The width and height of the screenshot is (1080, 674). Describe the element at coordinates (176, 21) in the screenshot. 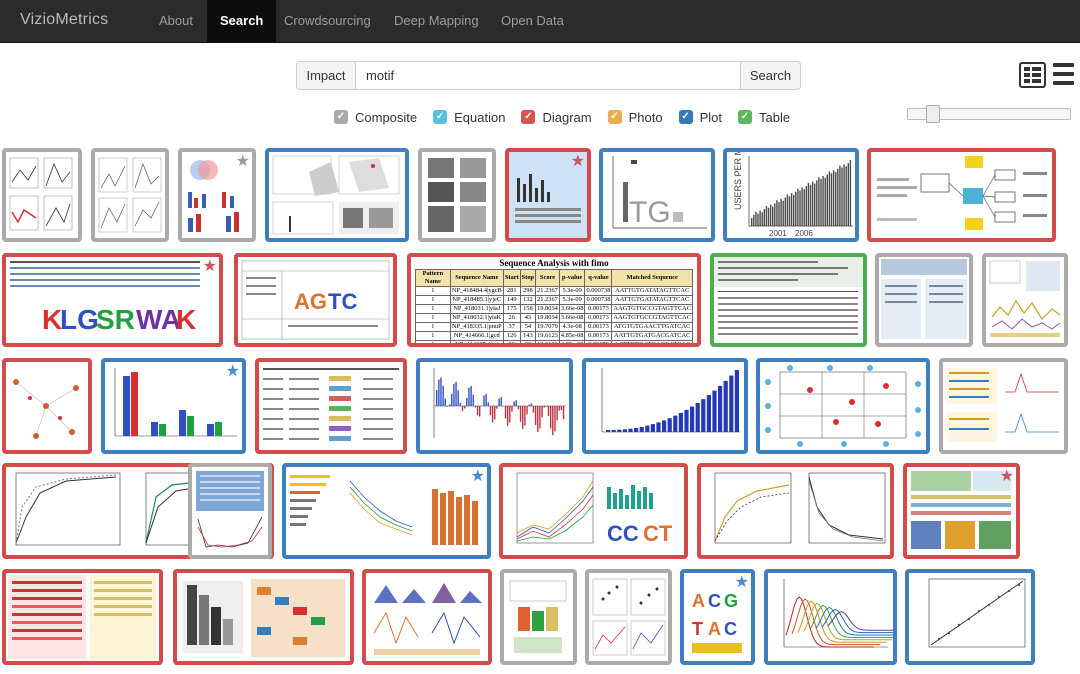

I see `nav-about: About` at that location.